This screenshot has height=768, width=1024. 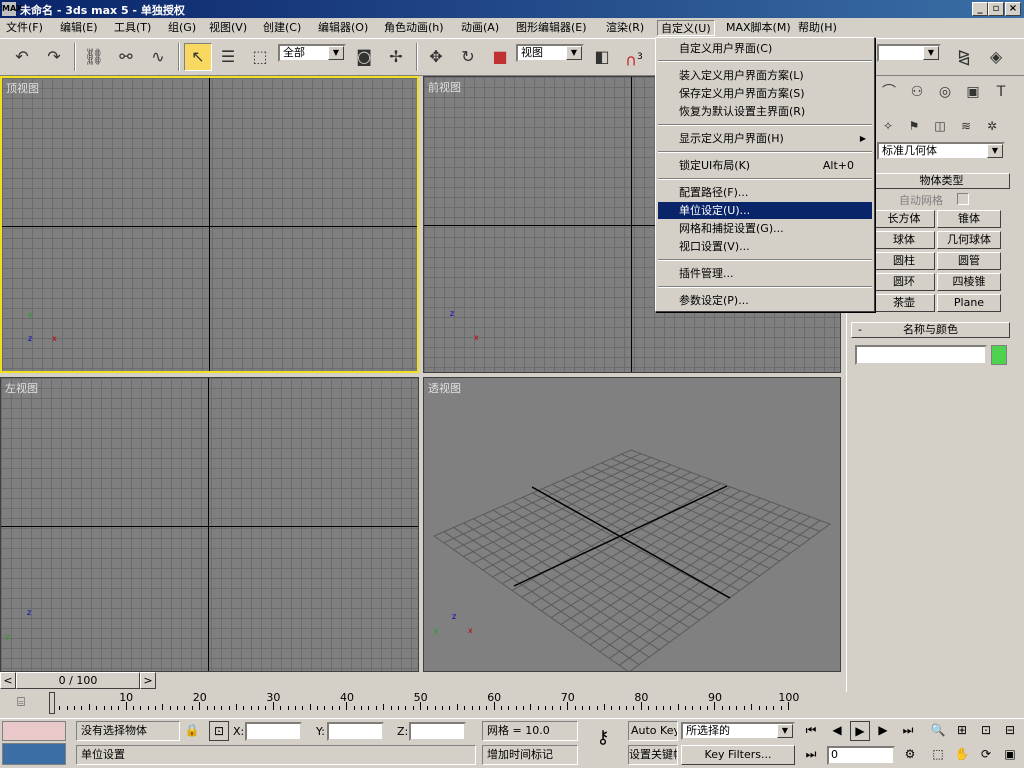 I want to click on menu-rendering: 渲染(R), so click(x=625, y=28).